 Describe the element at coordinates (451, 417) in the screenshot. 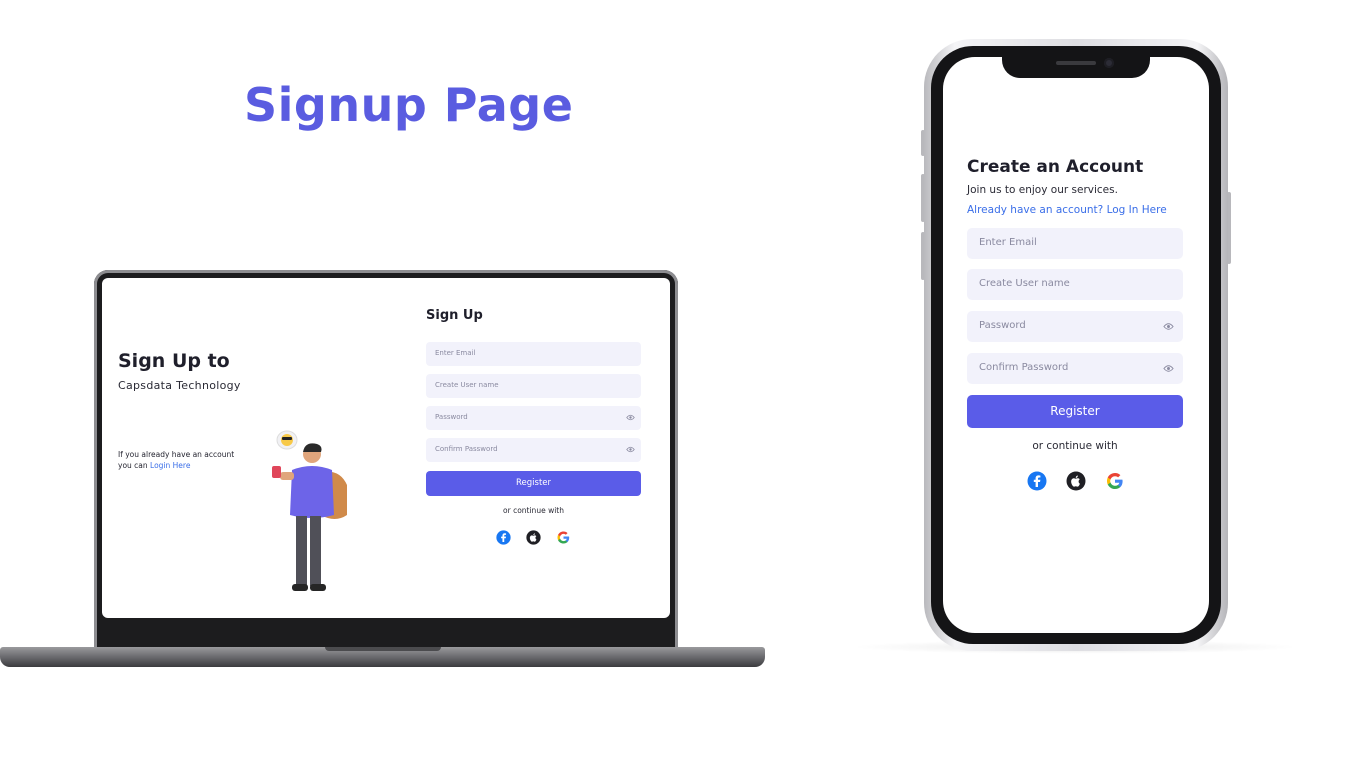

I see `desktop-password-placeholder: Password` at that location.